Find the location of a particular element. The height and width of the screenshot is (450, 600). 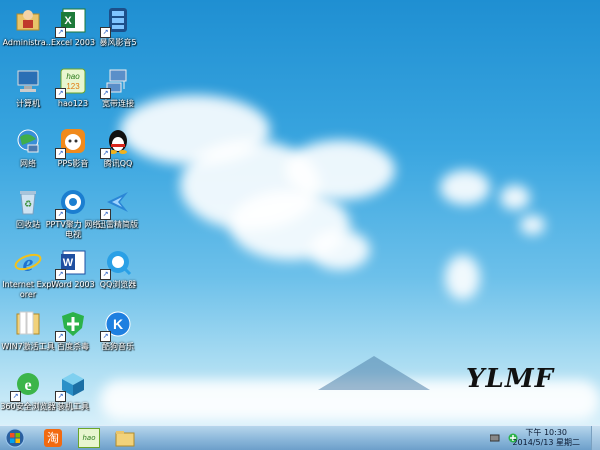

media-player-icon: ↗ is located at coordinates (117, 21).